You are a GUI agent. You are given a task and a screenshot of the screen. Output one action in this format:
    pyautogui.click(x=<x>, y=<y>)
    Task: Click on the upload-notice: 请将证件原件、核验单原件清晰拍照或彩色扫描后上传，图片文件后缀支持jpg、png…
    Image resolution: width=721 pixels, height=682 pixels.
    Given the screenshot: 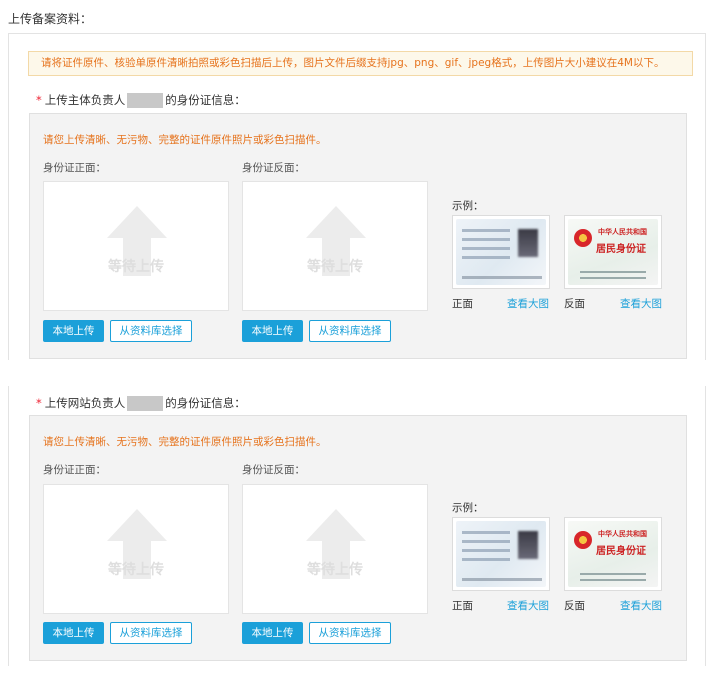 What is the action you would take?
    pyautogui.click(x=360, y=63)
    